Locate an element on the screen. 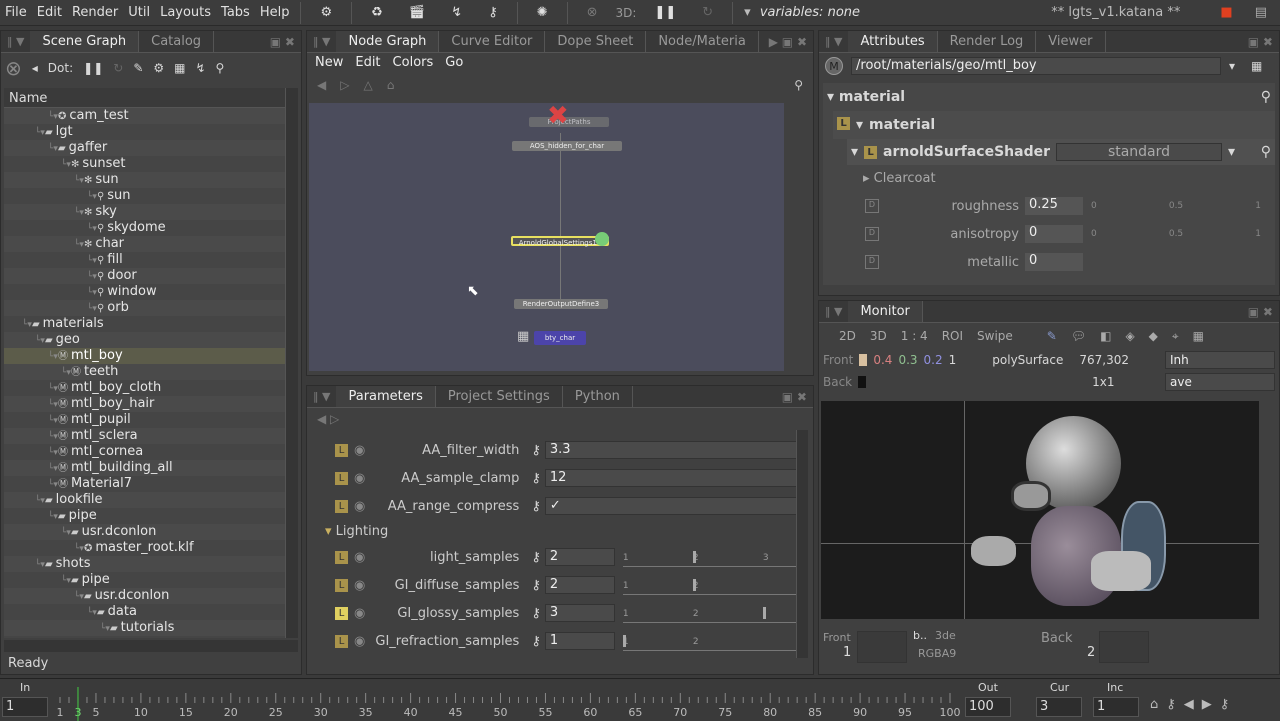 The image size is (1280, 721). roi-toggle: ROI is located at coordinates (952, 336).